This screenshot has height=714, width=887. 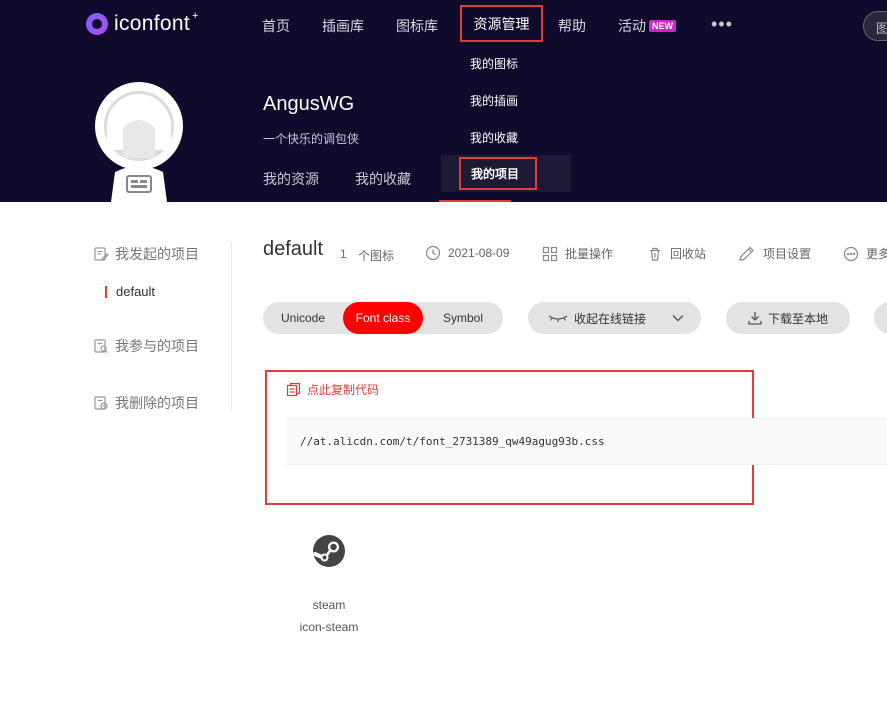 I want to click on copy-code-link: 点此复制代码, so click(x=332, y=389).